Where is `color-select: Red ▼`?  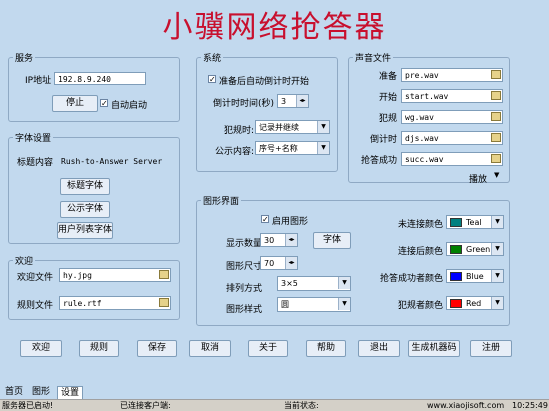
color-select: Red ▼ is located at coordinates (475, 303).